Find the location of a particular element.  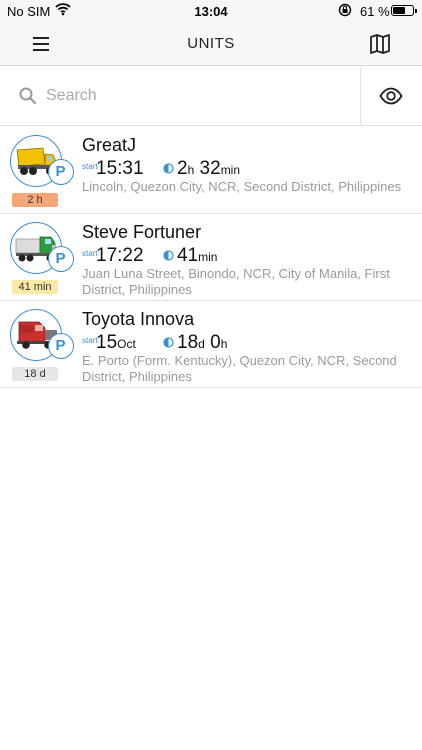

start-time: 15:31 is located at coordinates (120, 169).